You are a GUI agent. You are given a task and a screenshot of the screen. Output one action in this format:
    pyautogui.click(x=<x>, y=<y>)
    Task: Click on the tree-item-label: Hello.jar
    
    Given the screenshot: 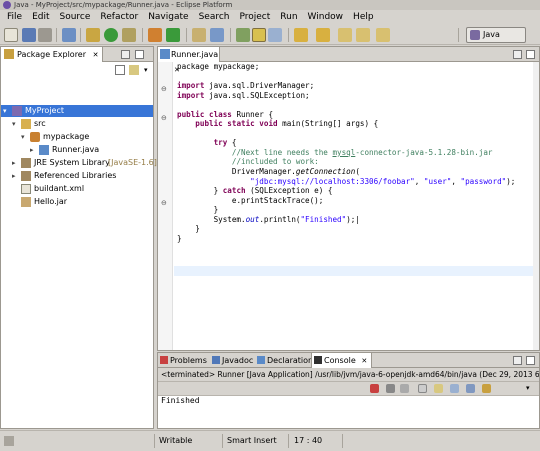 What is the action you would take?
    pyautogui.click(x=51, y=201)
    